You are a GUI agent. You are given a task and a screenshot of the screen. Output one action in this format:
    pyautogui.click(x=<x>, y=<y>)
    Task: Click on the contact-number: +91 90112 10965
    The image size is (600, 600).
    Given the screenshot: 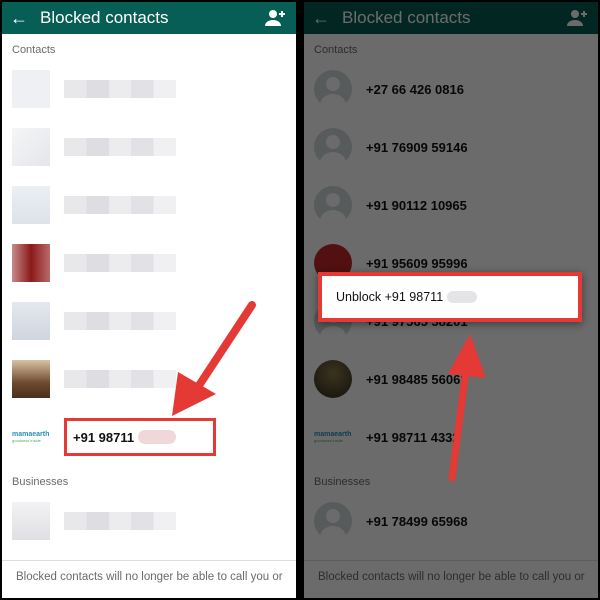 What is the action you would take?
    pyautogui.click(x=416, y=205)
    